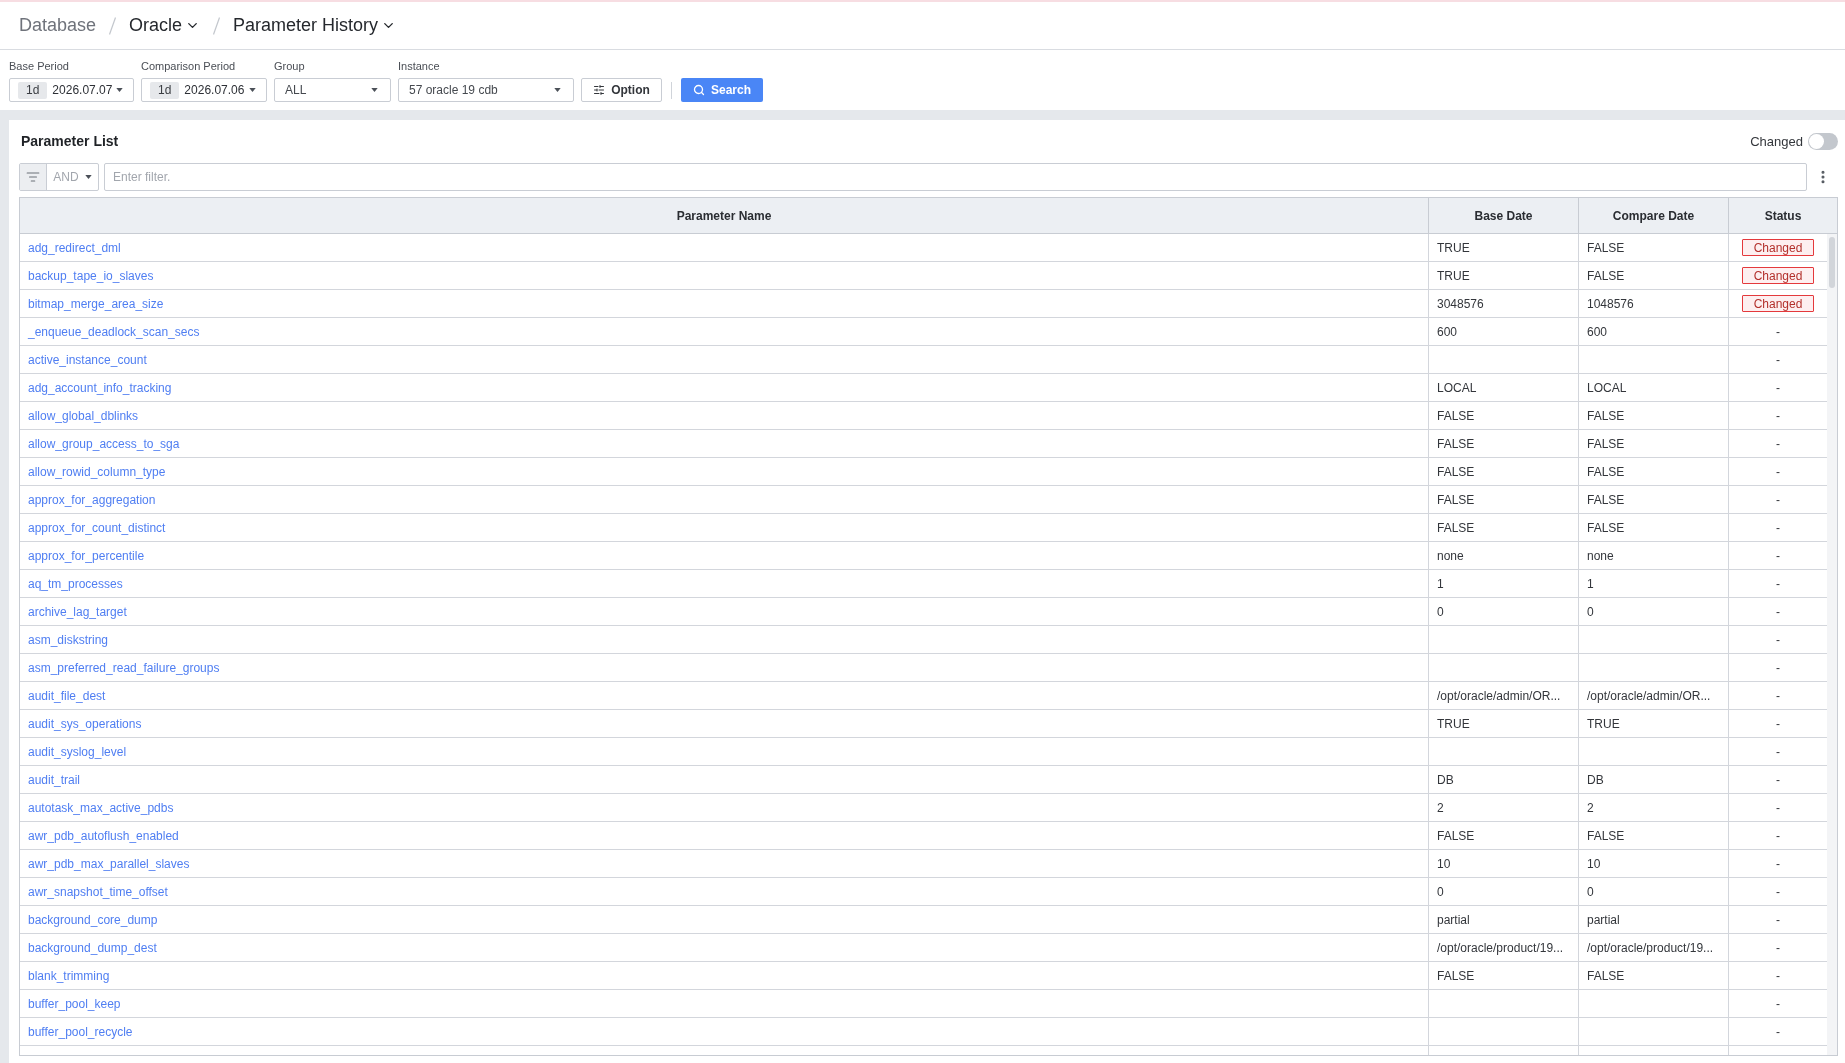  I want to click on parameter-link: approx_for_percentile, so click(86, 555).